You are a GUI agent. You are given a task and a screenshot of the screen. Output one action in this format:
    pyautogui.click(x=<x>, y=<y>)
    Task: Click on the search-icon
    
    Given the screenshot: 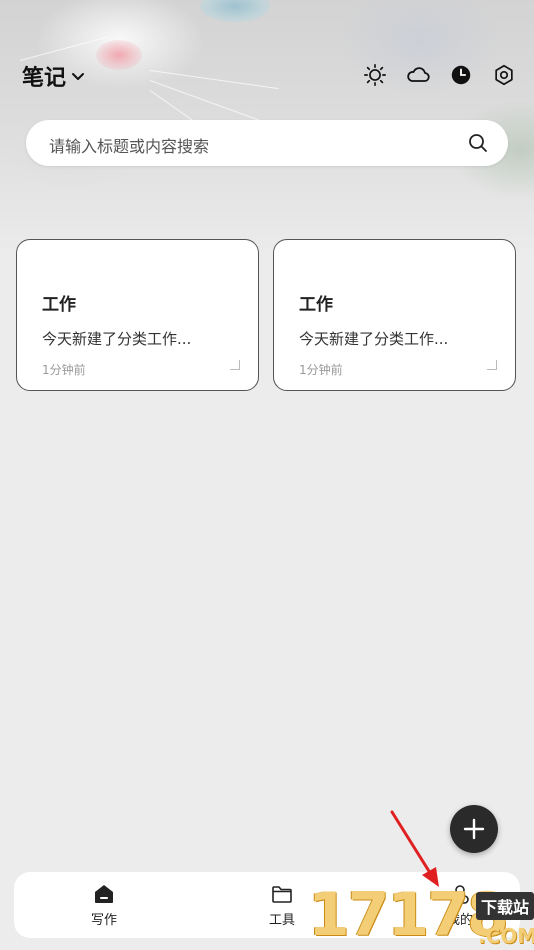 What is the action you would take?
    pyautogui.click(x=478, y=143)
    